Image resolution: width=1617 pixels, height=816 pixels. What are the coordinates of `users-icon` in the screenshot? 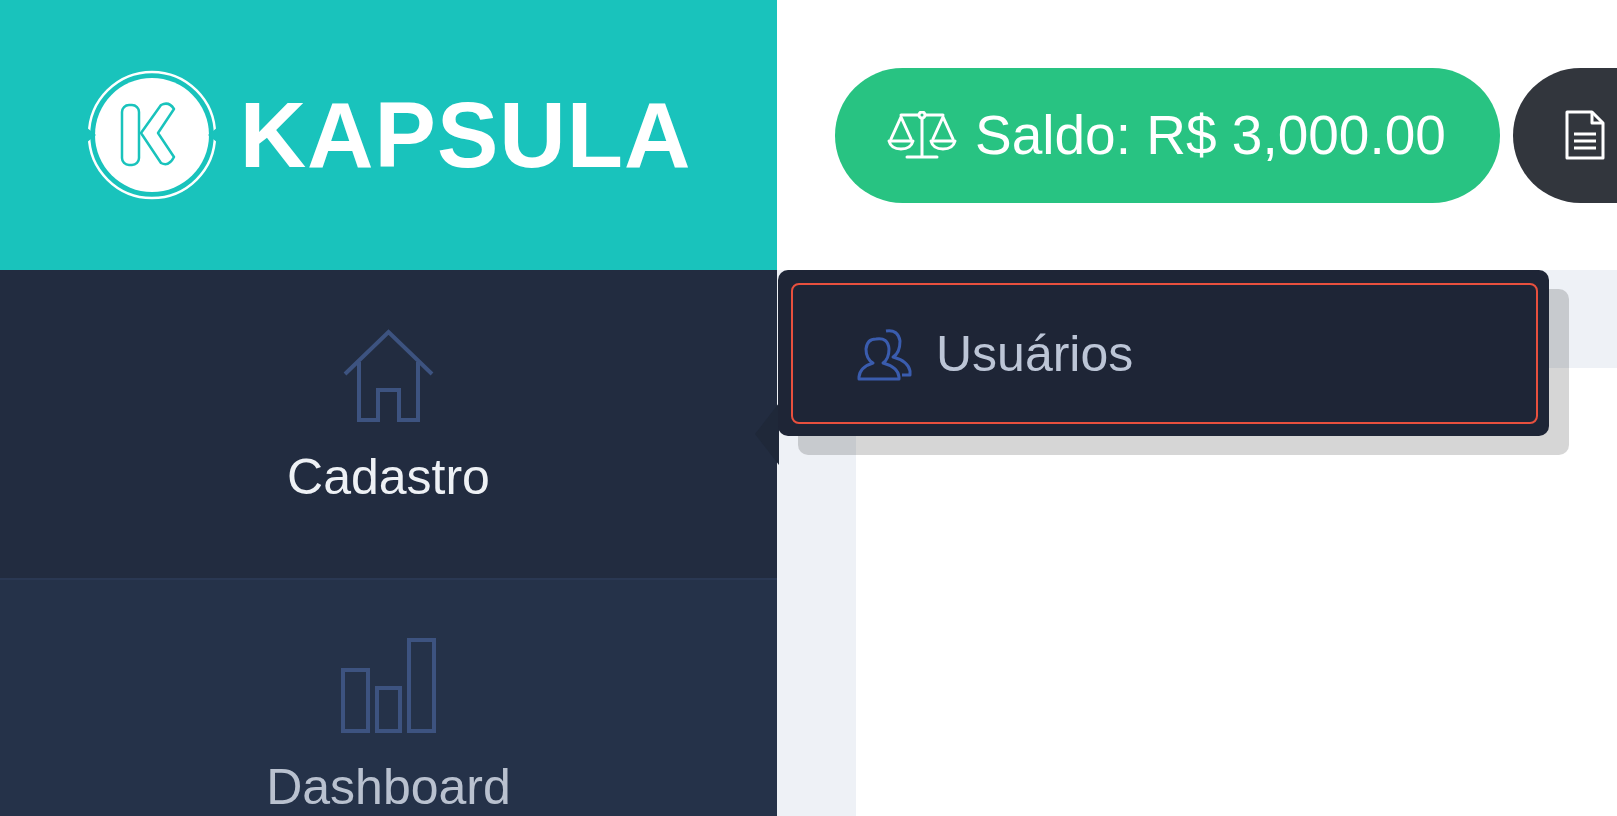 It's located at (884, 353).